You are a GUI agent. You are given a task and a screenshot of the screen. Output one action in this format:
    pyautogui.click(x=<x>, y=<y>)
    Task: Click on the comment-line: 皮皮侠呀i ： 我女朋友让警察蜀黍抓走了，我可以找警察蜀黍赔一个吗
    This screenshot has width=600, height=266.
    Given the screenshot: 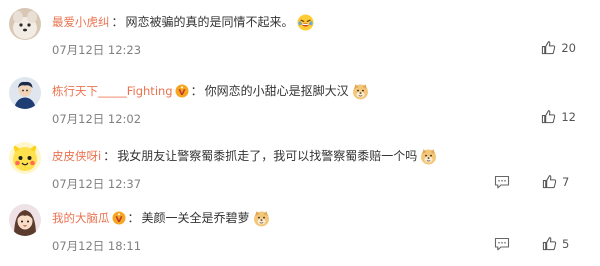 What is the action you would take?
    pyautogui.click(x=244, y=156)
    